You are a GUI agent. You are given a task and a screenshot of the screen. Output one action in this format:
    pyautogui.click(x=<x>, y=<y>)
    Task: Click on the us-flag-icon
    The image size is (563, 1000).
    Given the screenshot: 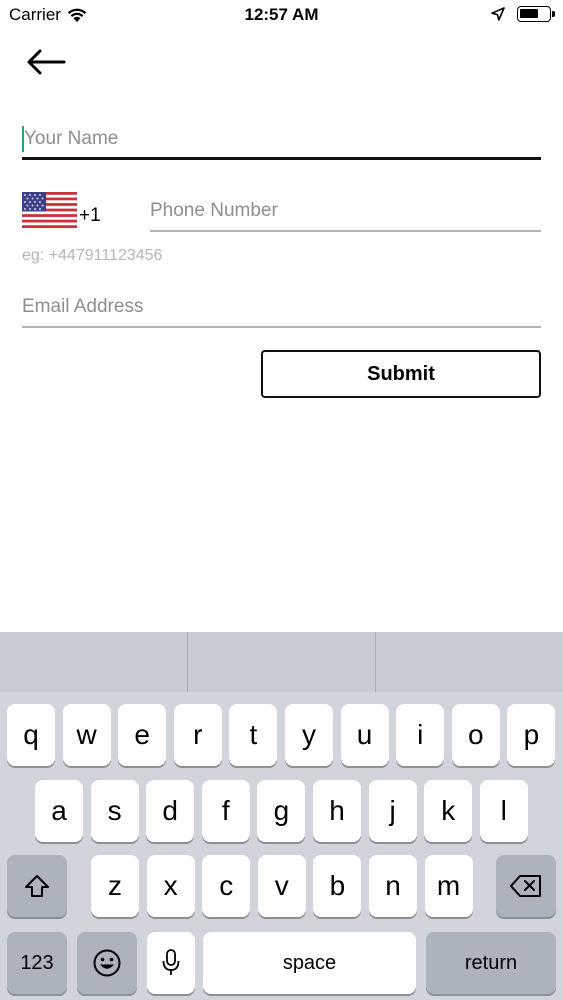 What is the action you would take?
    pyautogui.click(x=49, y=210)
    